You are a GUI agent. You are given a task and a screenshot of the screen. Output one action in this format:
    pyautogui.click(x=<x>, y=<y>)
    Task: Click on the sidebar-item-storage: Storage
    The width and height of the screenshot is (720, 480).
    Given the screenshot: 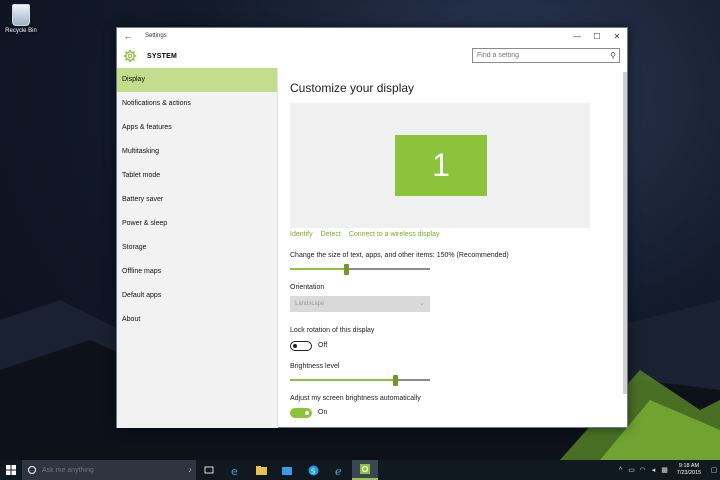 What is the action you would take?
    pyautogui.click(x=197, y=248)
    